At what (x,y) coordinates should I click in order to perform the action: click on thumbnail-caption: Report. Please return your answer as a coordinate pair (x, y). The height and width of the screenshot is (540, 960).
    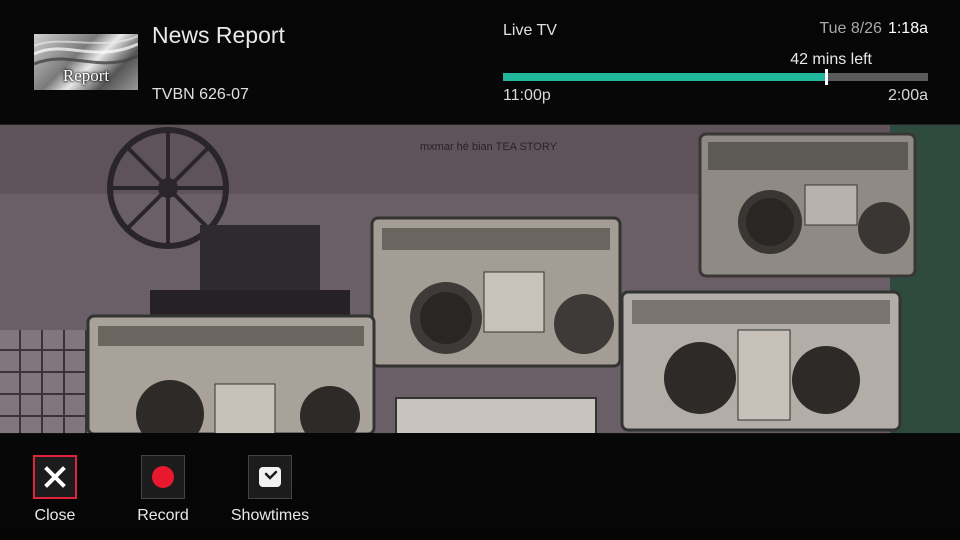
    Looking at the image, I should click on (86, 75).